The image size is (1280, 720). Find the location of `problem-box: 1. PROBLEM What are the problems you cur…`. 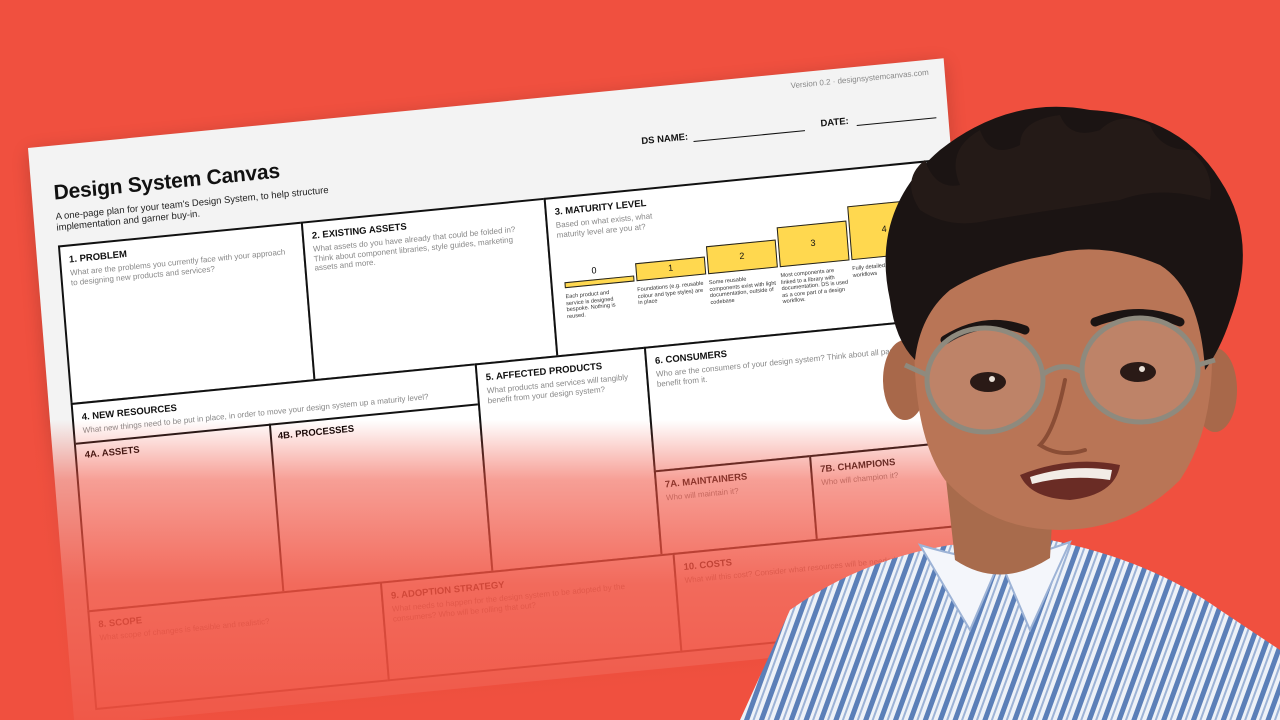

problem-box: 1. PROBLEM What are the problems you cur… is located at coordinates (186, 313).